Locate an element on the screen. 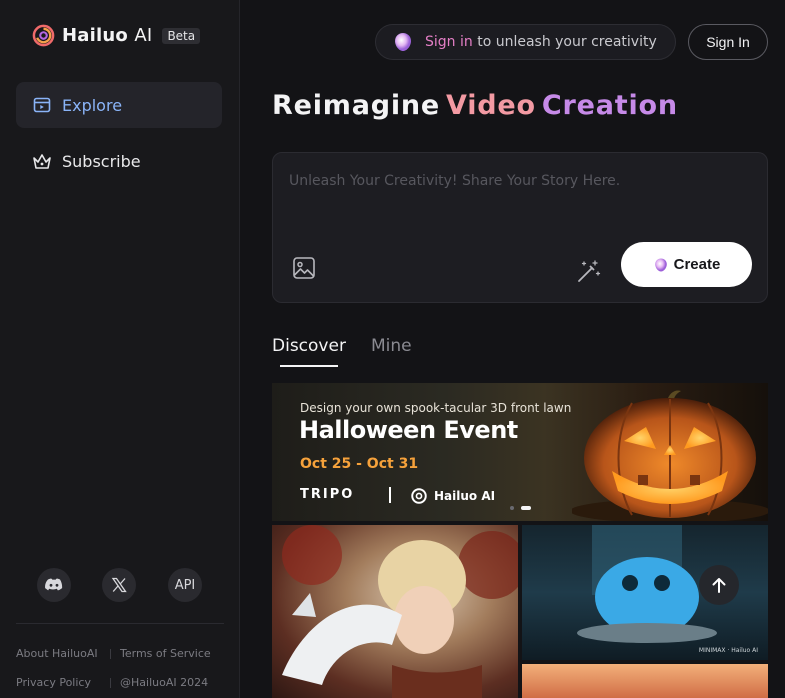 The width and height of the screenshot is (785, 698). pumpkin-image is located at coordinates (670, 455).